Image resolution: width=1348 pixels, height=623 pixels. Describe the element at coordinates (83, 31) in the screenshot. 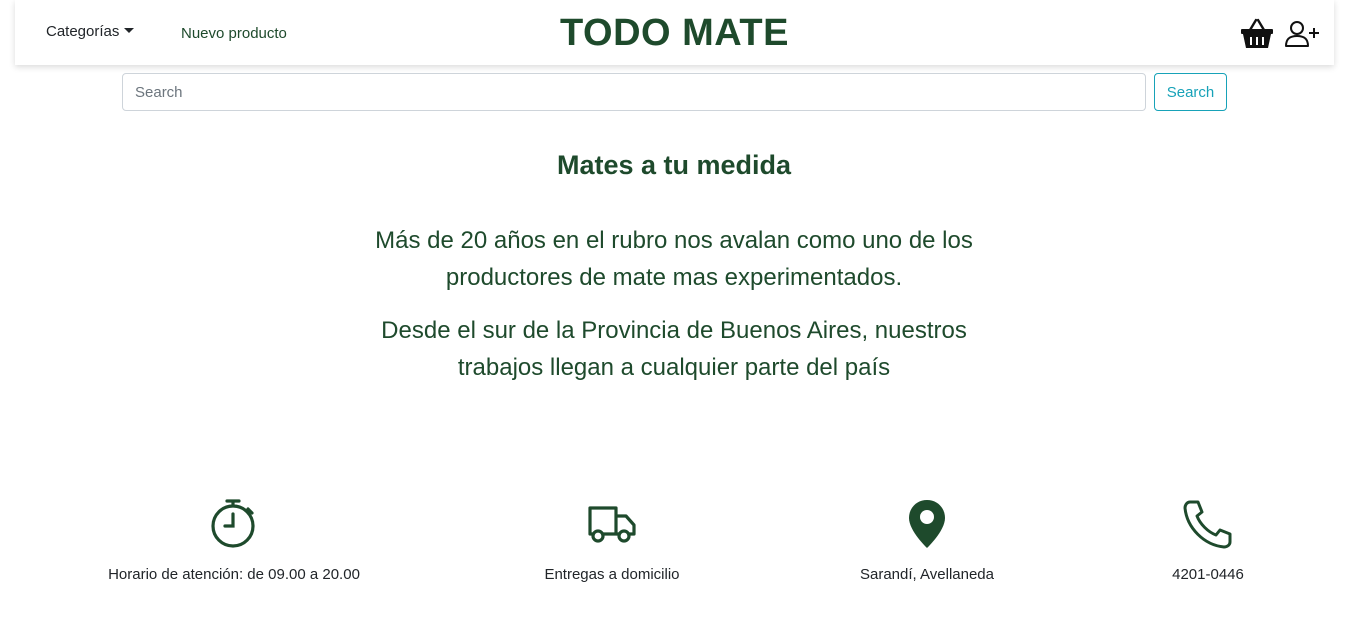

I see `categorias-label: Categorías` at that location.